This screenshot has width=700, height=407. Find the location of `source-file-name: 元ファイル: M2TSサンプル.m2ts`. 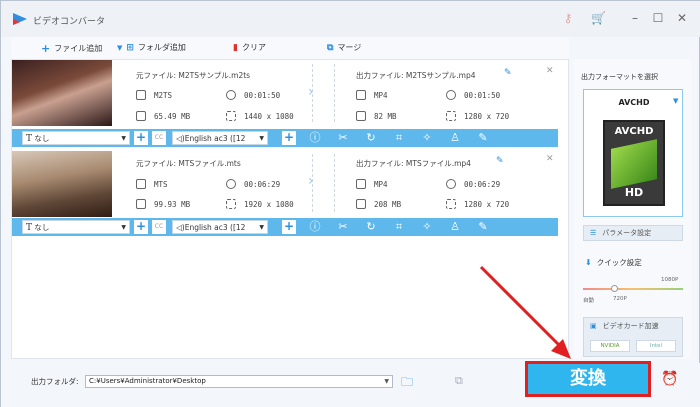

source-file-name: 元ファイル: M2TSサンプル.m2ts is located at coordinates (193, 75).